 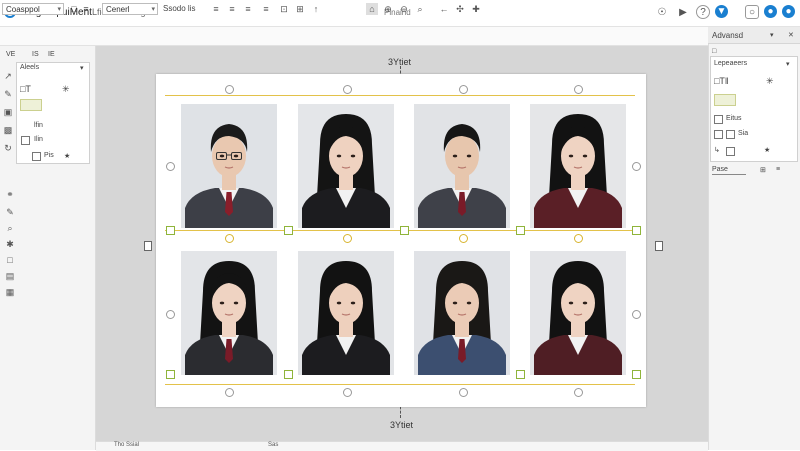 What do you see at coordinates (25, 140) in the screenshot?
I see `row-b-checkbox` at bounding box center [25, 140].